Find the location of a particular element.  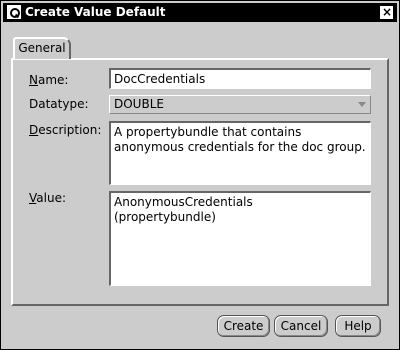

name-label: Name: is located at coordinates (49, 80).